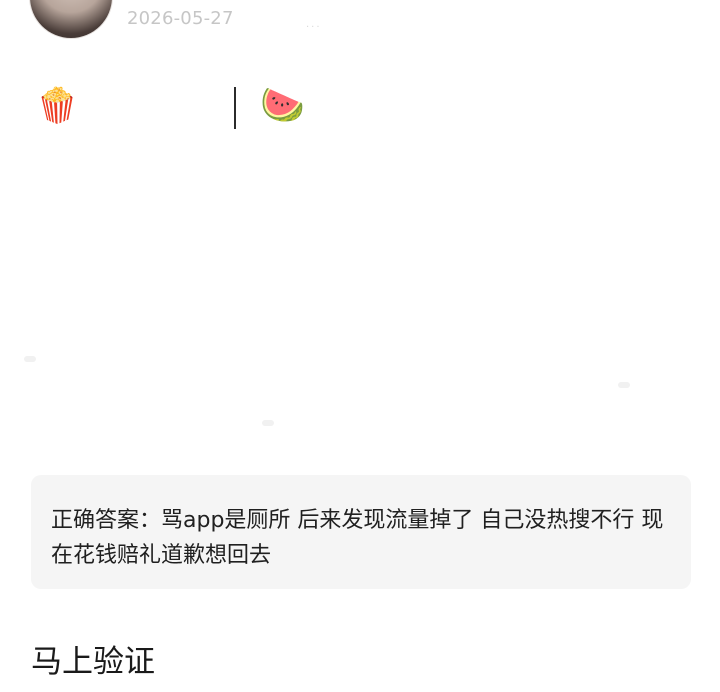 This screenshot has width=720, height=692. What do you see at coordinates (57, 106) in the screenshot?
I see `popcorn-icon: 🍿` at bounding box center [57, 106].